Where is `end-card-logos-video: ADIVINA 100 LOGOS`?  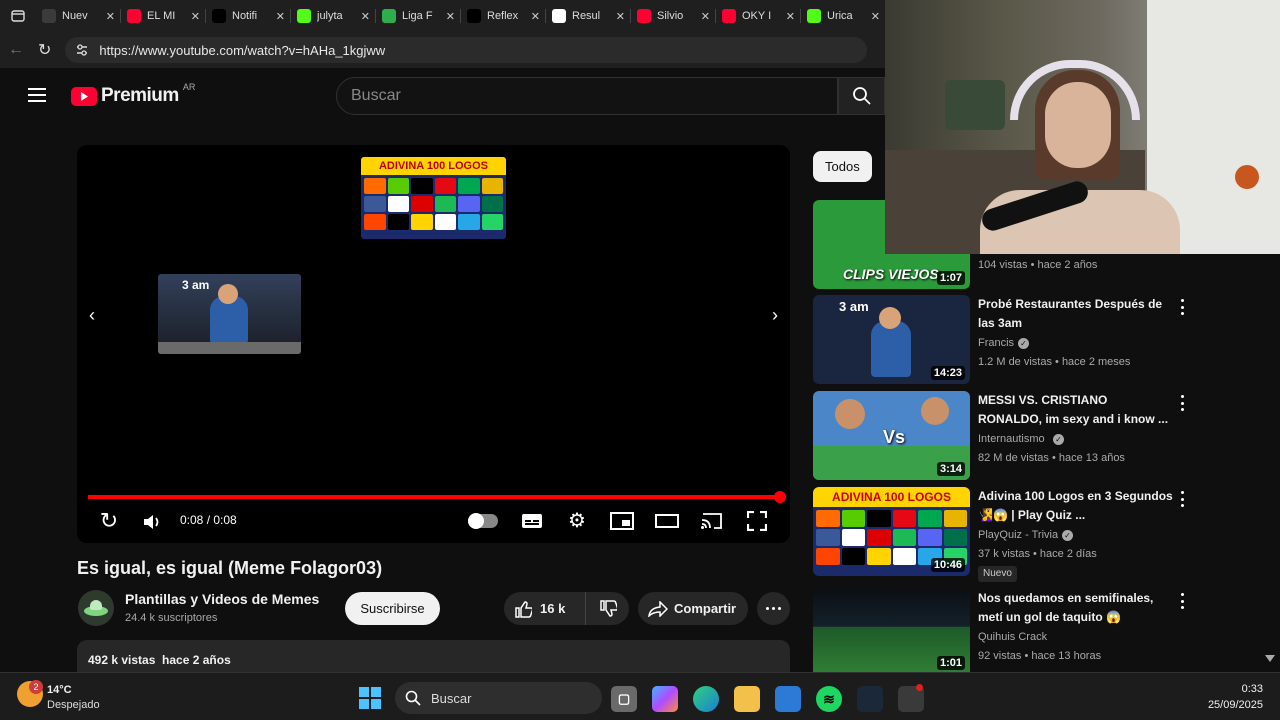
end-card-logos-video: ADIVINA 100 LOGOS is located at coordinates (433, 198).